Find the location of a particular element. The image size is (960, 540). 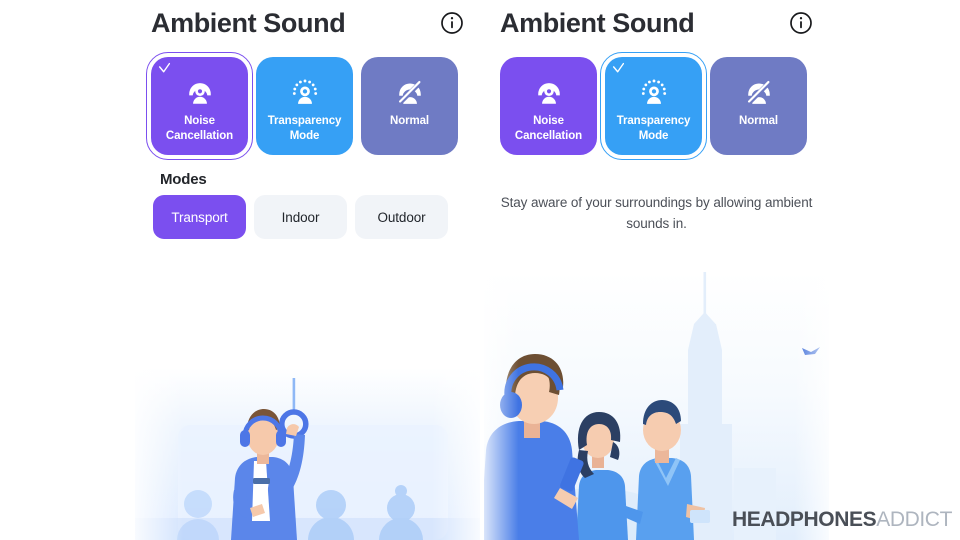

mode-chip-transport: Transport is located at coordinates (199, 217).